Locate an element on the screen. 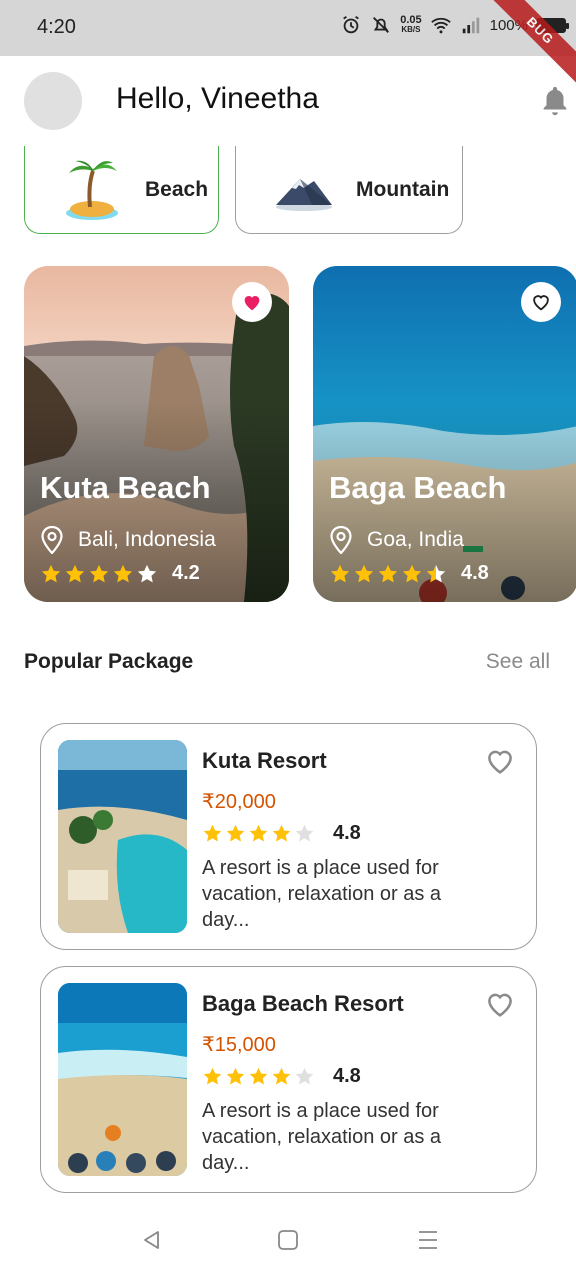 The width and height of the screenshot is (576, 1280). package-name: Baga Beach Resort is located at coordinates (303, 1003).